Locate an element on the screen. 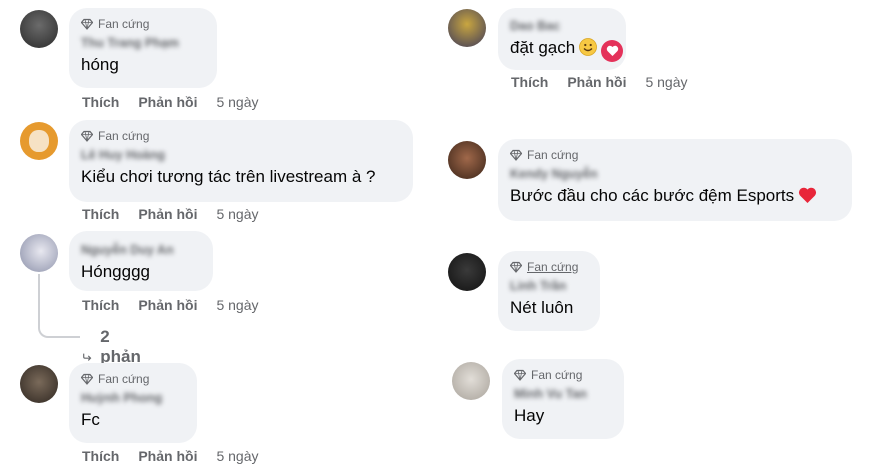  commenter-name: Kendy Nguyễn is located at coordinates (675, 174).